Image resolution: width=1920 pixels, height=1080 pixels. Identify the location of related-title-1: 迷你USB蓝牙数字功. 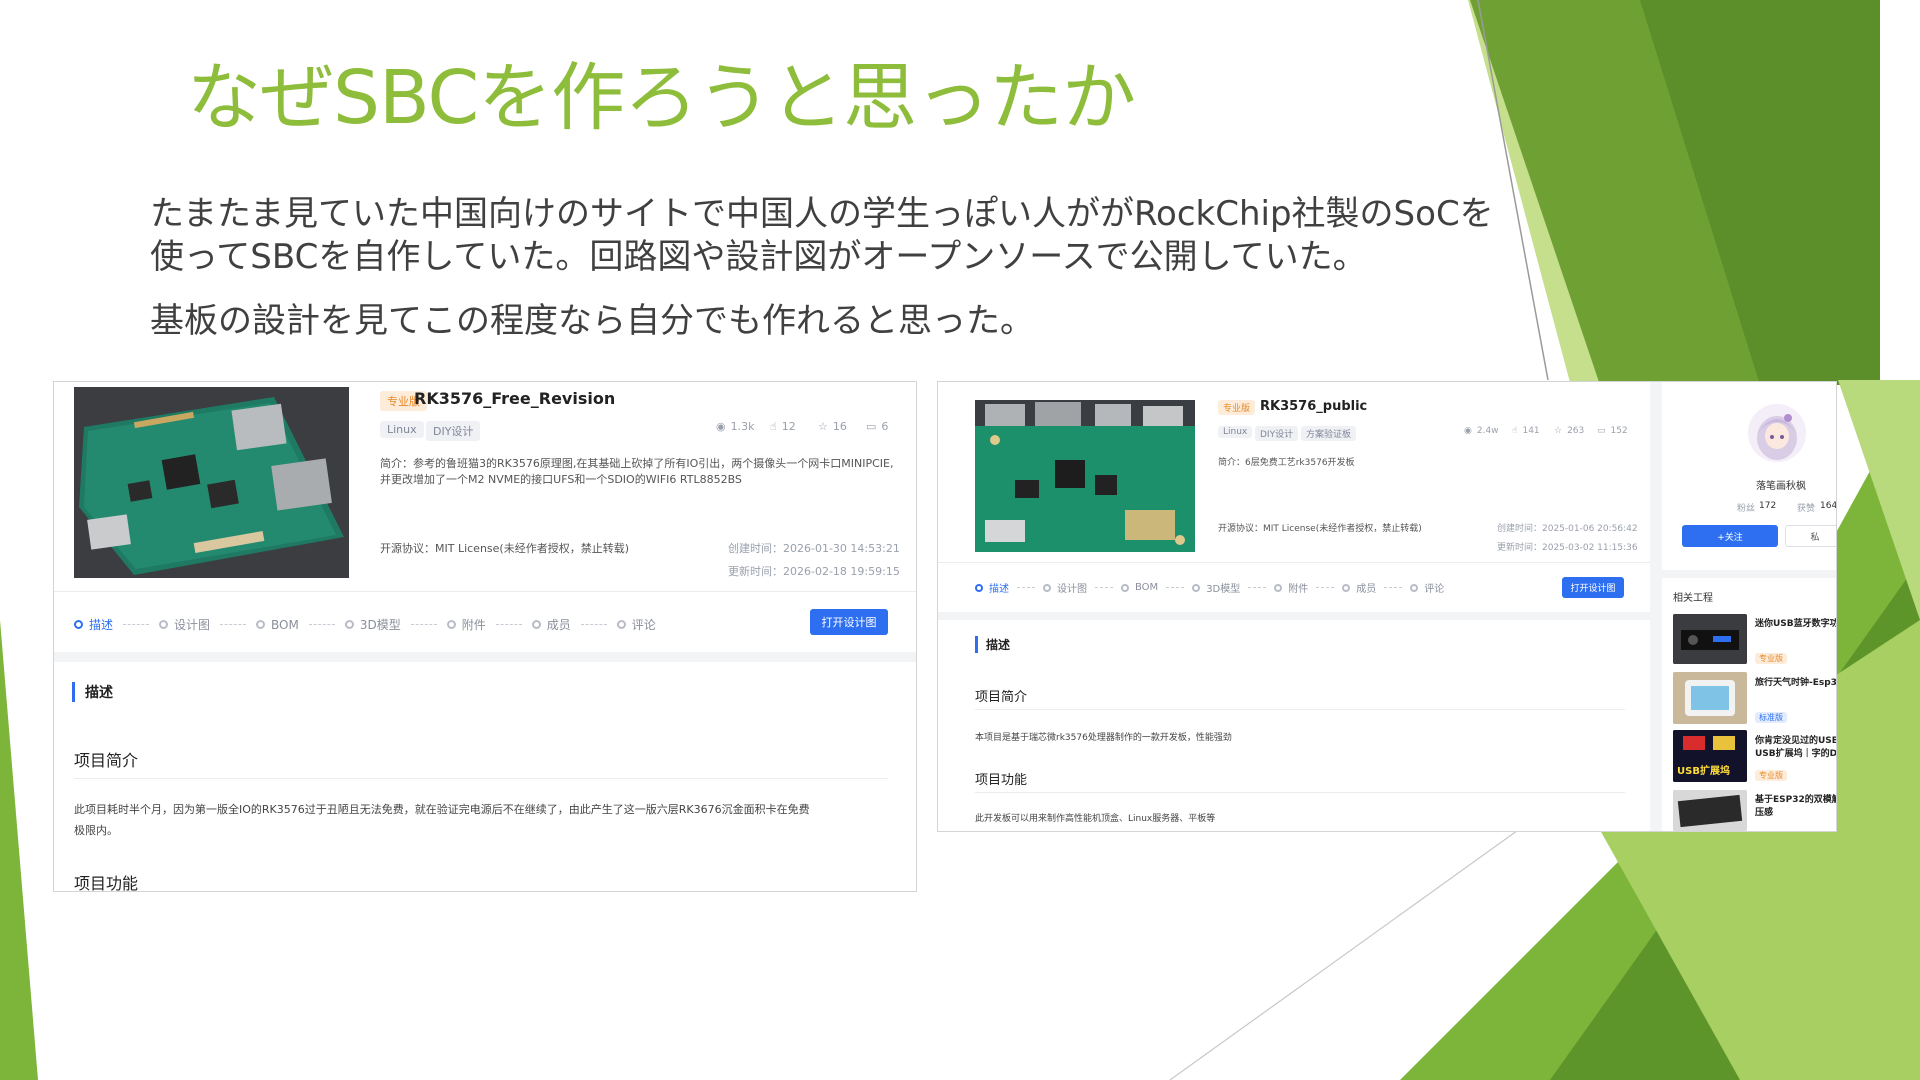
(1795, 622).